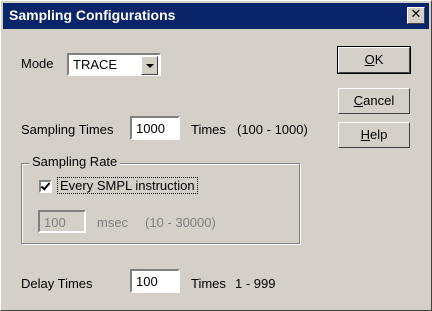 The image size is (432, 311). I want to click on every-smpl-checkbox, so click(45, 186).